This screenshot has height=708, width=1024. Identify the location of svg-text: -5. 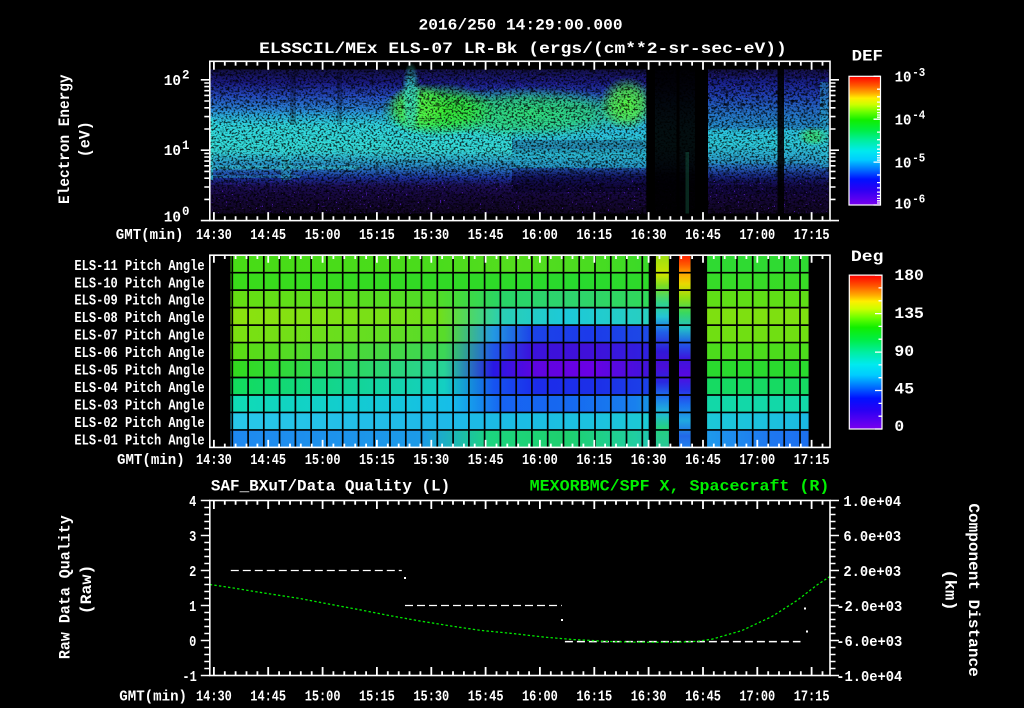
(918, 159).